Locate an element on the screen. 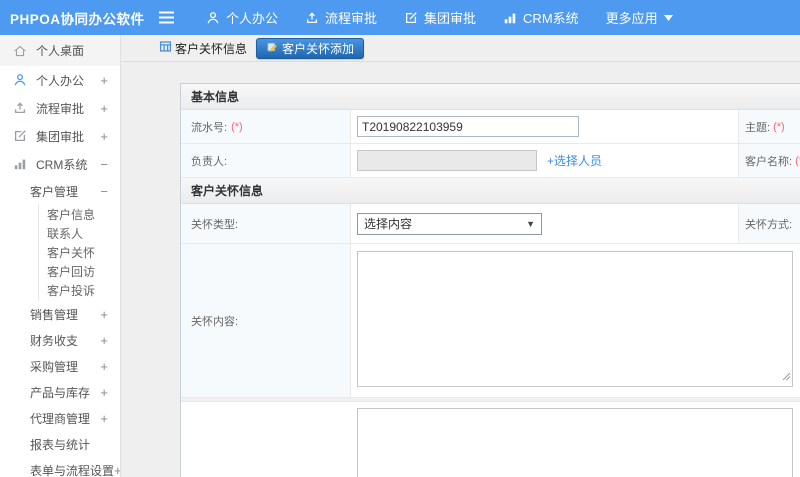 The width and height of the screenshot is (800, 477). extra-textarea is located at coordinates (575, 442).